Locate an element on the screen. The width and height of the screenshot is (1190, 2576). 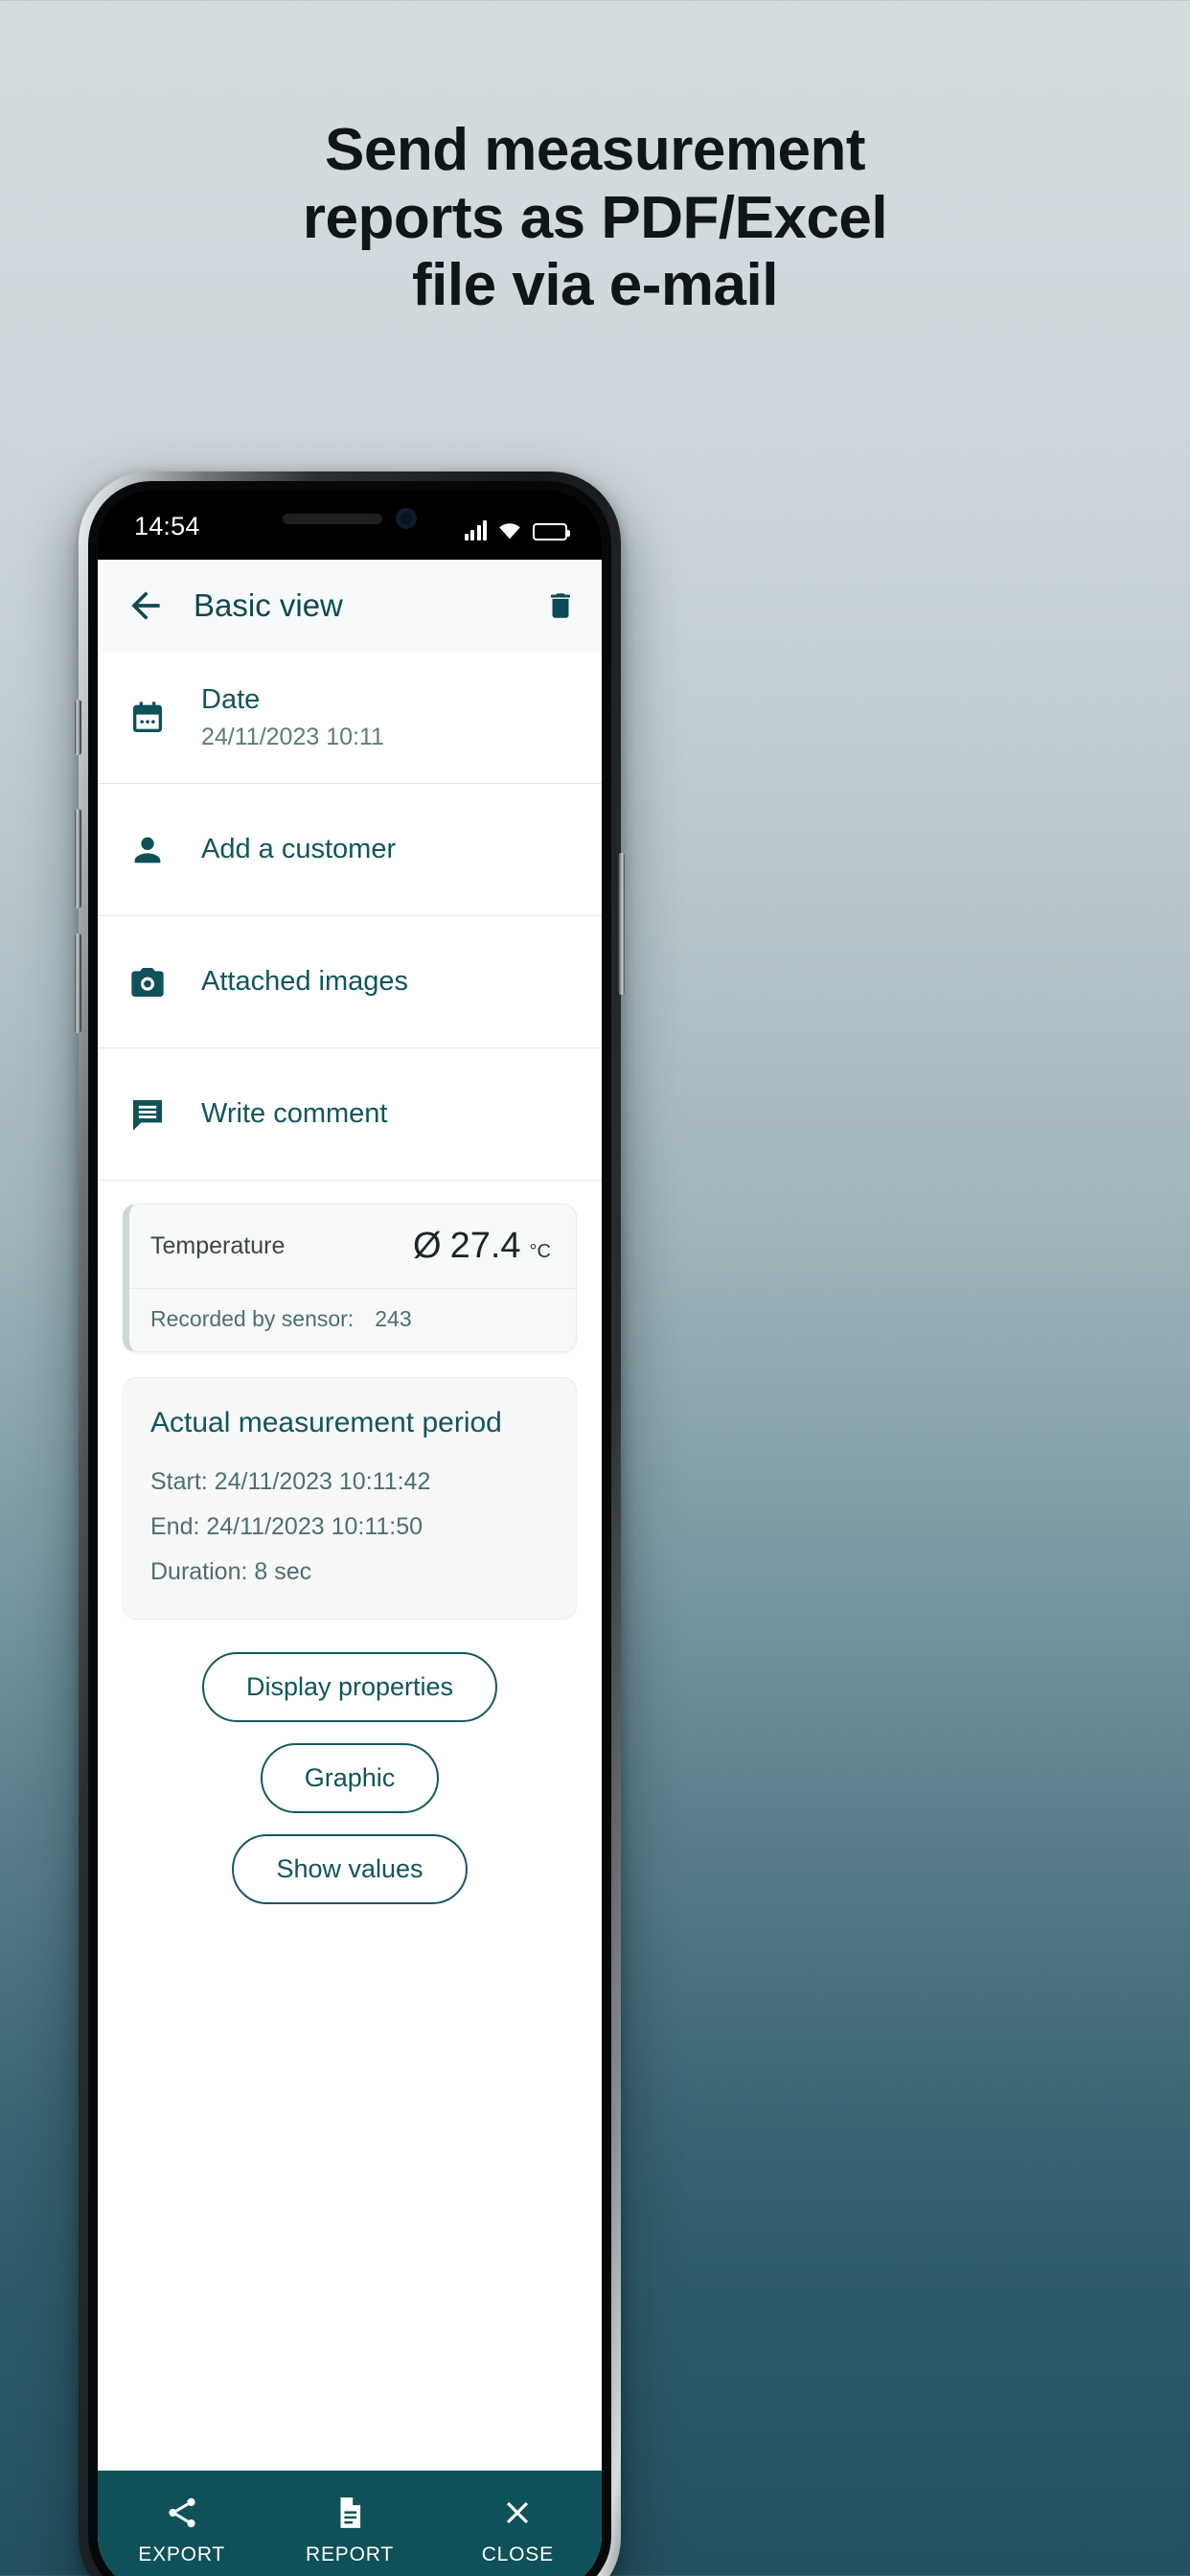
headline-line-2: reports as PDF/Excel is located at coordinates (595, 217).